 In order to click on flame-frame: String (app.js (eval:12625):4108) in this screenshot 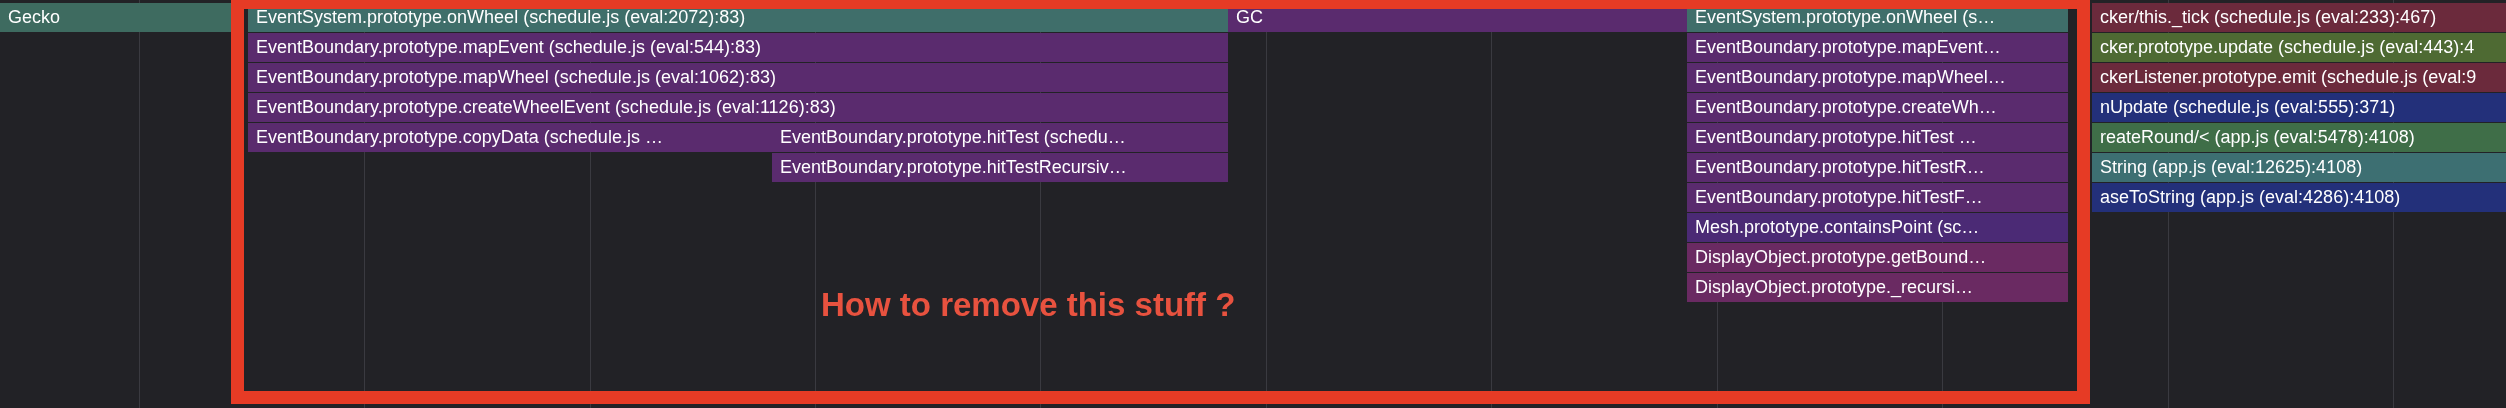, I will do `click(2299, 167)`.